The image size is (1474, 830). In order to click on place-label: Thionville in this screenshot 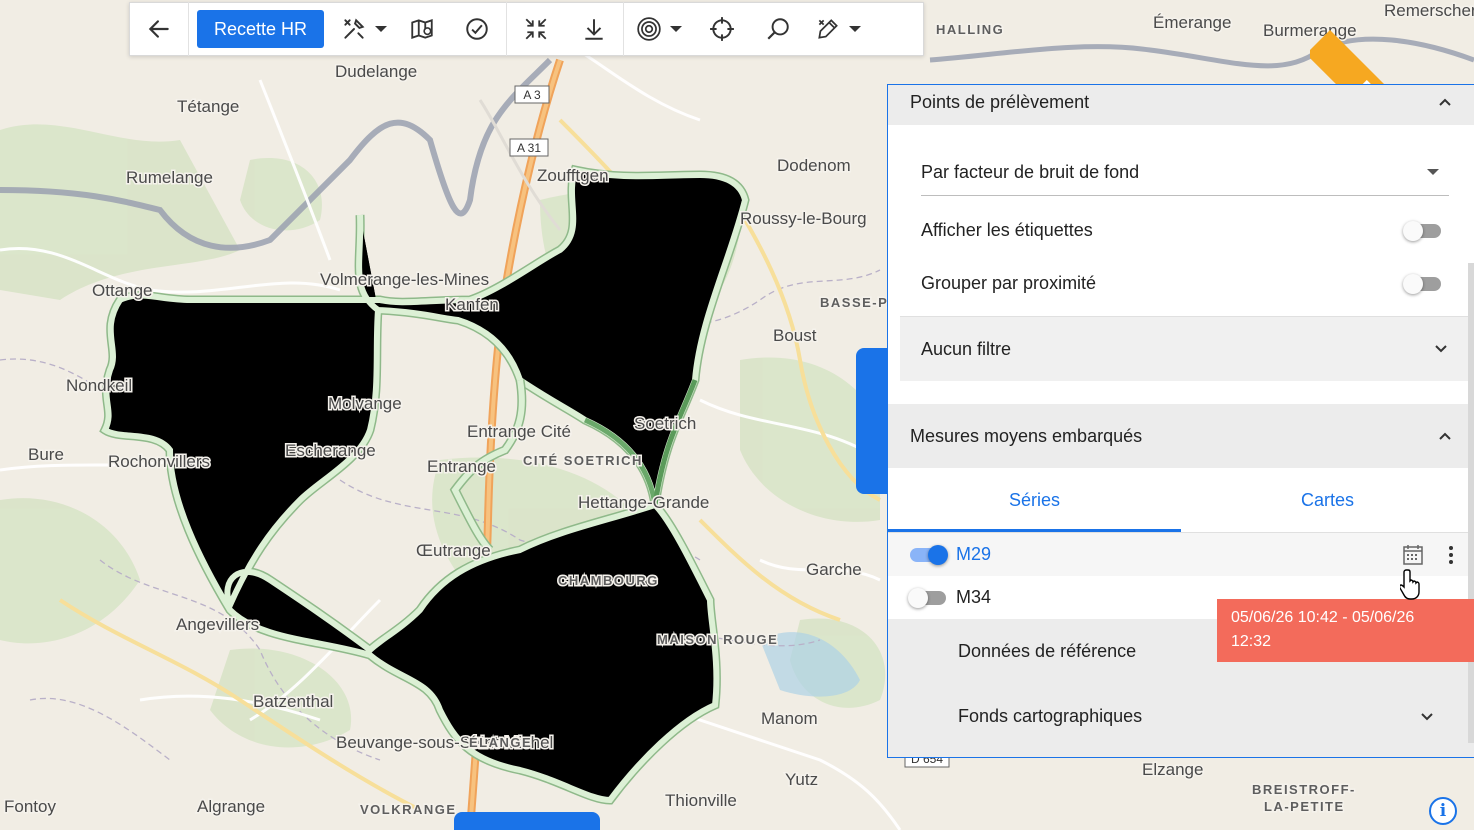, I will do `click(701, 800)`.